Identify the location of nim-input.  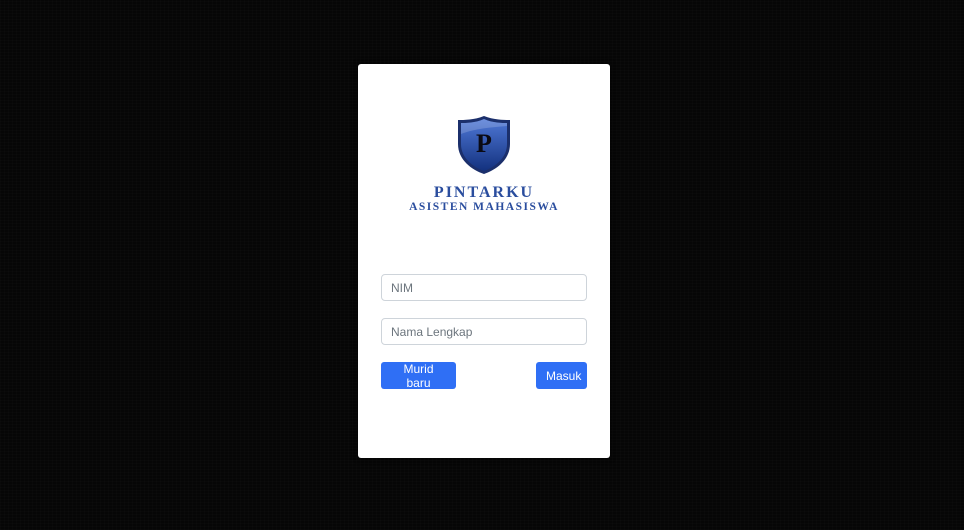
(484, 287).